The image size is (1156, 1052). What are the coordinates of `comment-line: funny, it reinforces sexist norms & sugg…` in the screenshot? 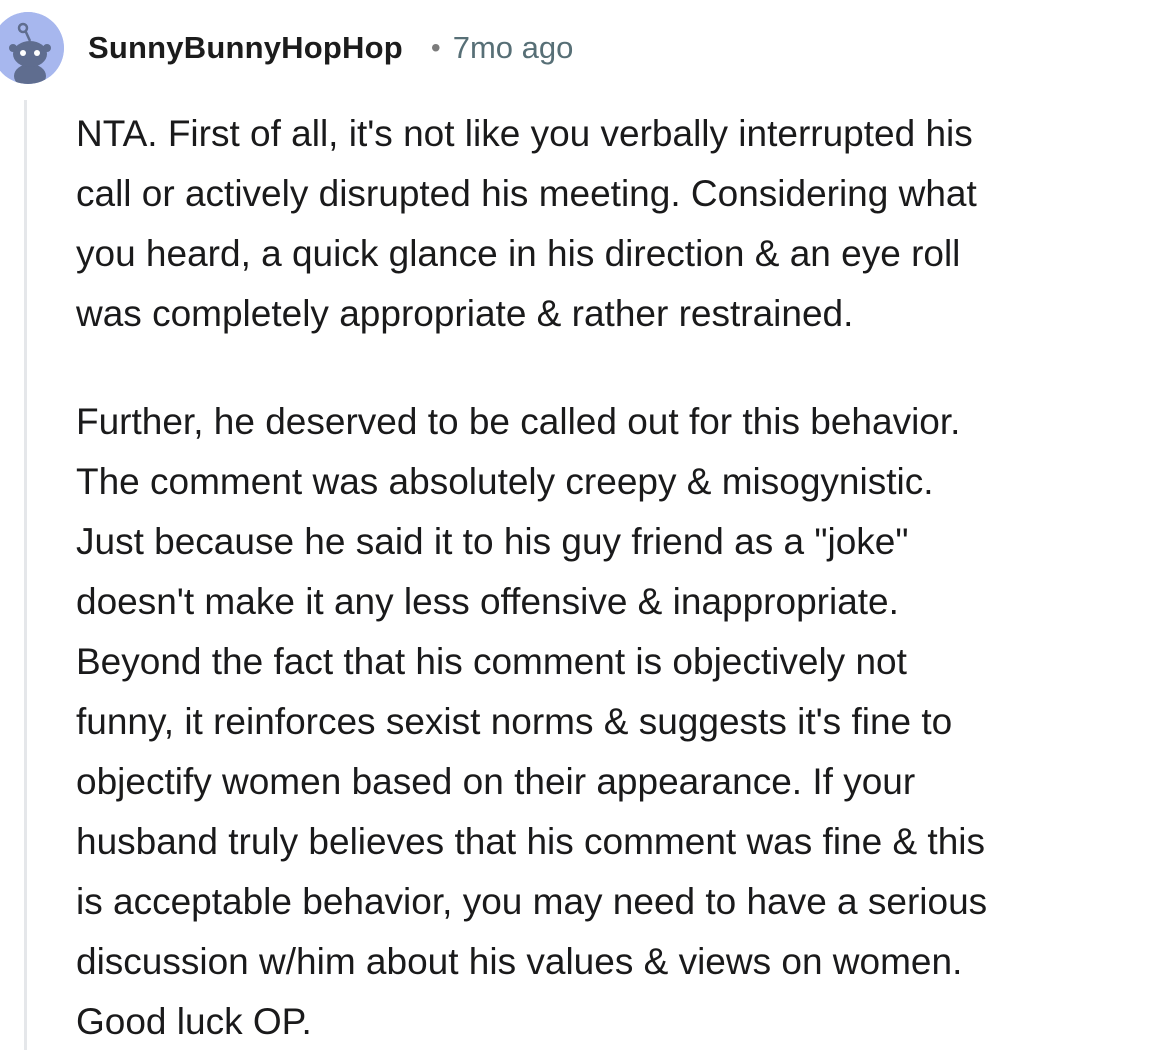 It's located at (514, 721).